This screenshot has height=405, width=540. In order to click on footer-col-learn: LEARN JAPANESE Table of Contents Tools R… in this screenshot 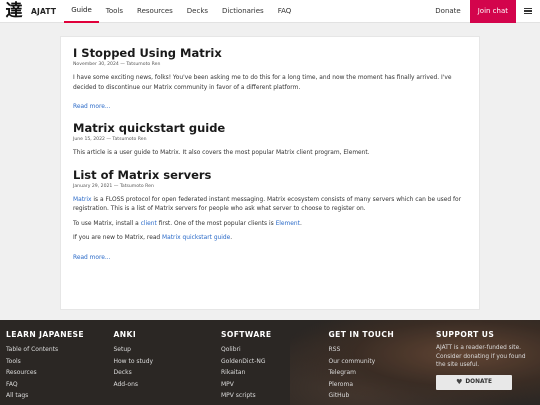, I will do `click(60, 366)`.